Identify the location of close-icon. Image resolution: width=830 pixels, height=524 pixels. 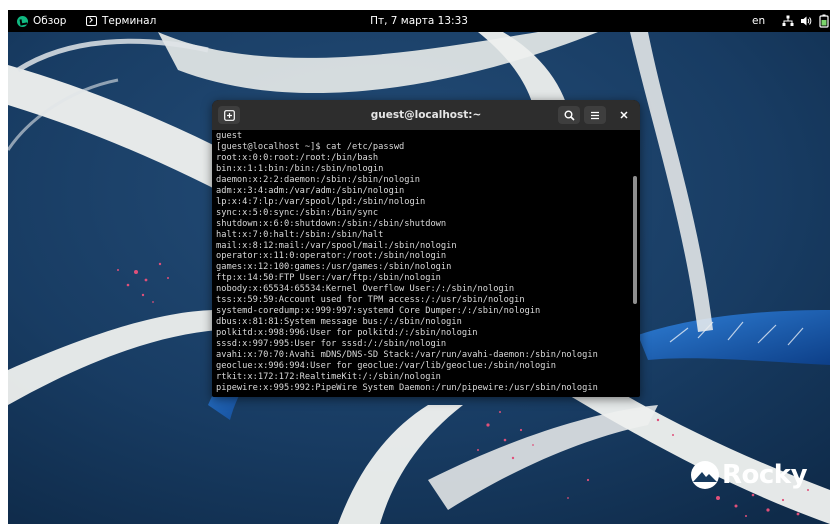
(624, 115).